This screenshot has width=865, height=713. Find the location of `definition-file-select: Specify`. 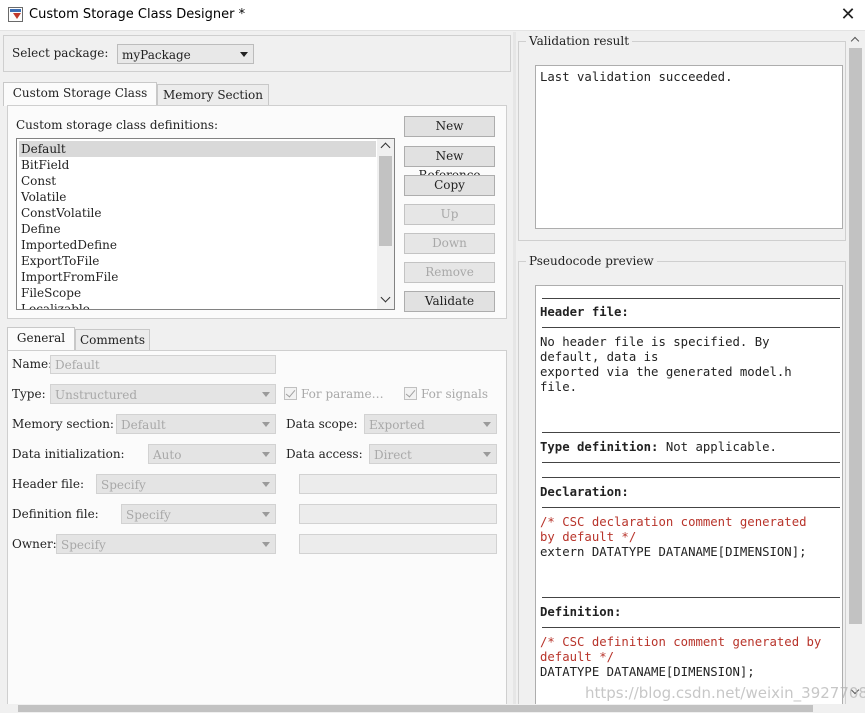

definition-file-select: Specify is located at coordinates (198, 514).